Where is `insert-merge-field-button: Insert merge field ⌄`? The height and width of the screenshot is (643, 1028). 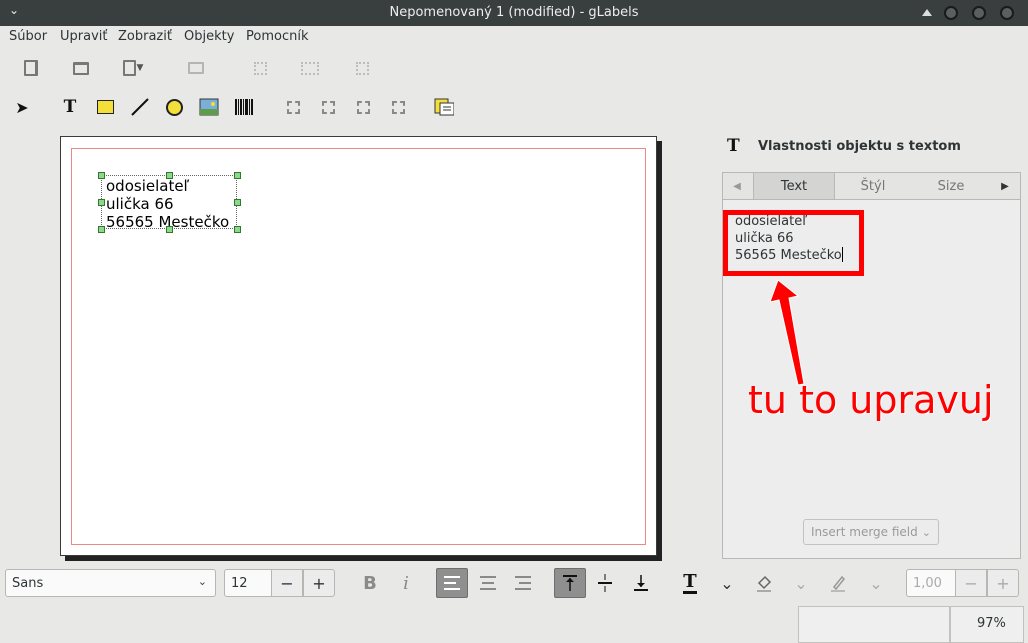 insert-merge-field-button: Insert merge field ⌄ is located at coordinates (871, 532).